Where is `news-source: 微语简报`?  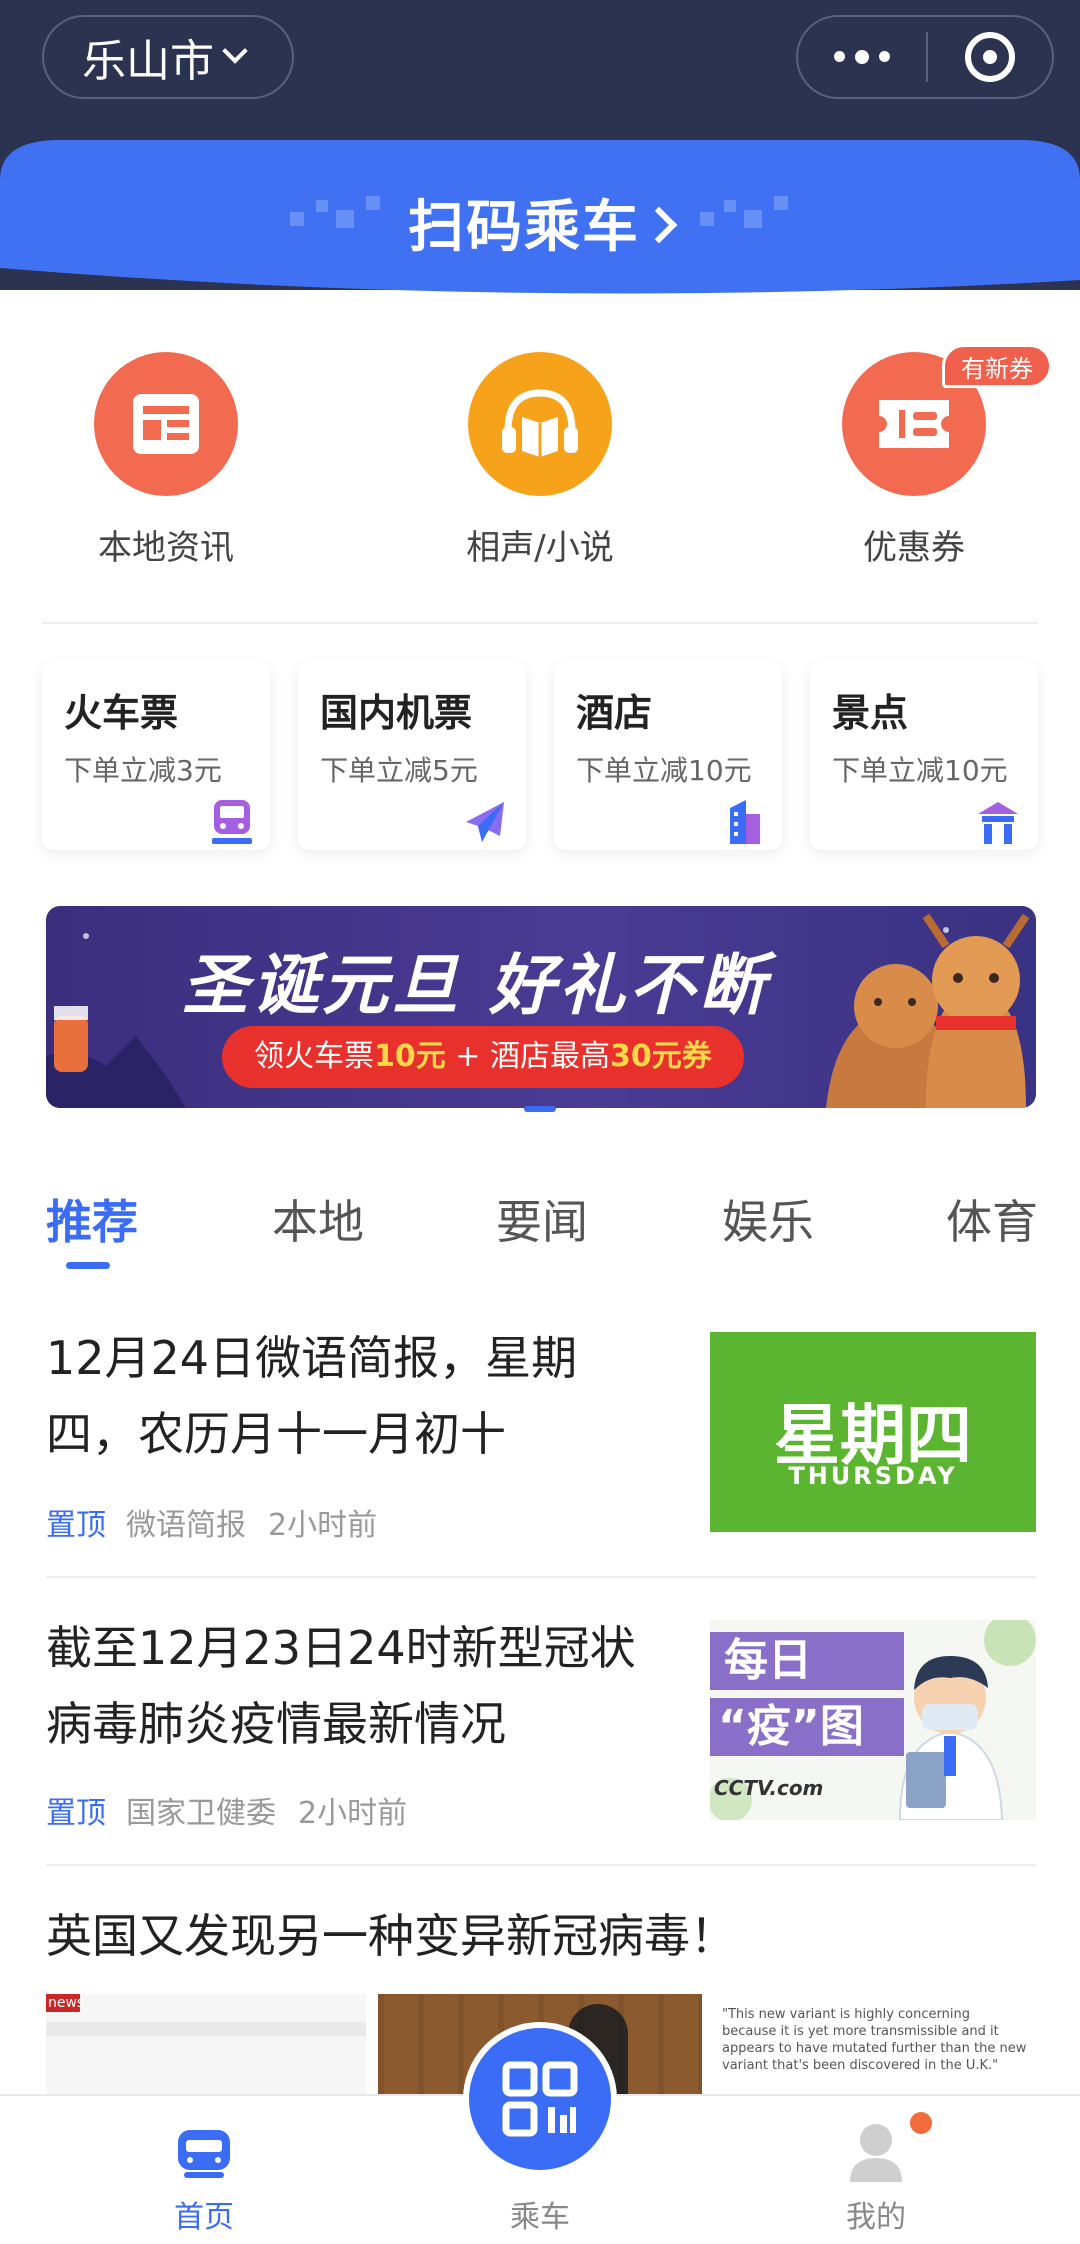 news-source: 微语简报 is located at coordinates (186, 1525).